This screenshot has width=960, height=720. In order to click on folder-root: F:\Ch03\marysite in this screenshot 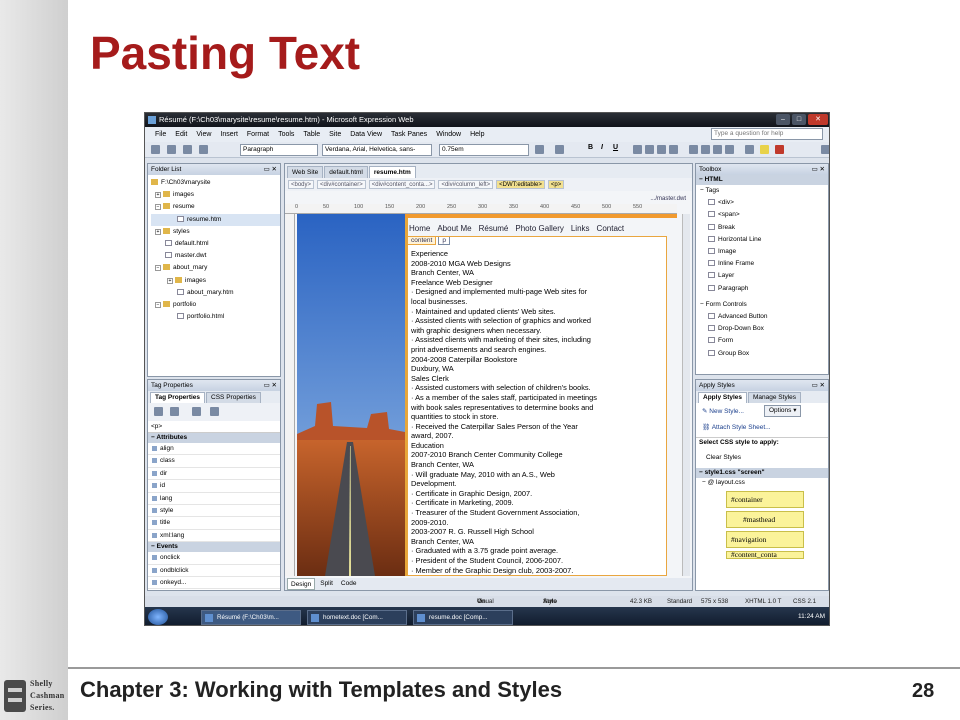, I will do `click(215, 183)`.